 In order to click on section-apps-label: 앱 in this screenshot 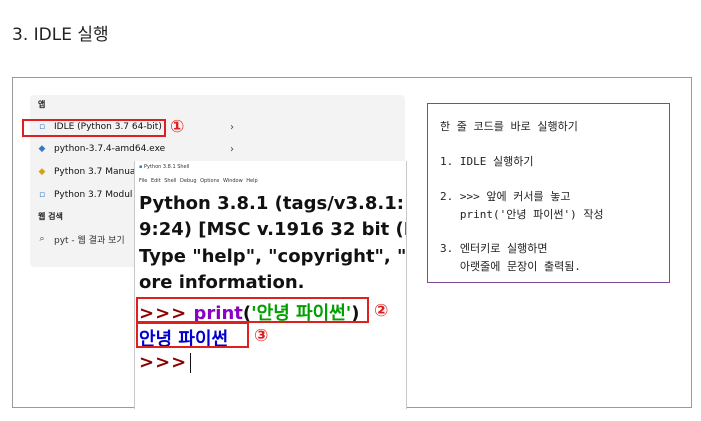, I will do `click(42, 104)`.